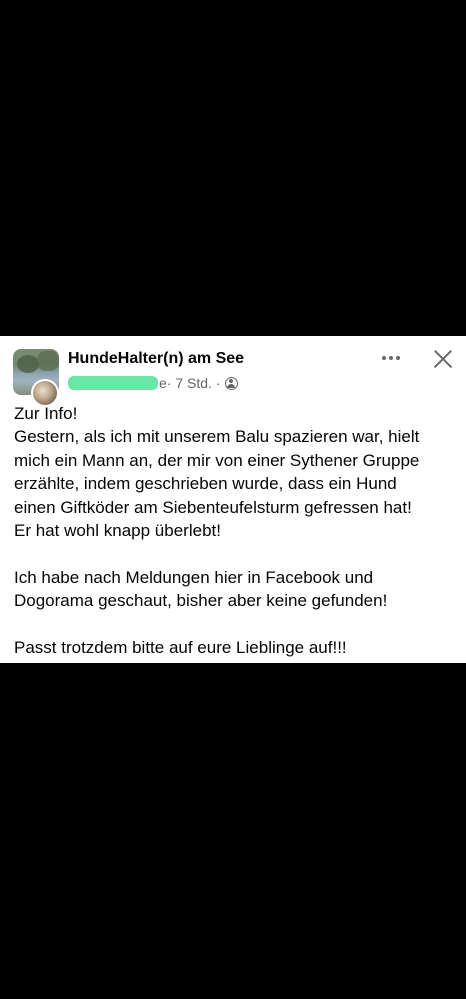 Image resolution: width=466 pixels, height=999 pixels. What do you see at coordinates (163, 383) in the screenshot?
I see `author-name-suffix: e` at bounding box center [163, 383].